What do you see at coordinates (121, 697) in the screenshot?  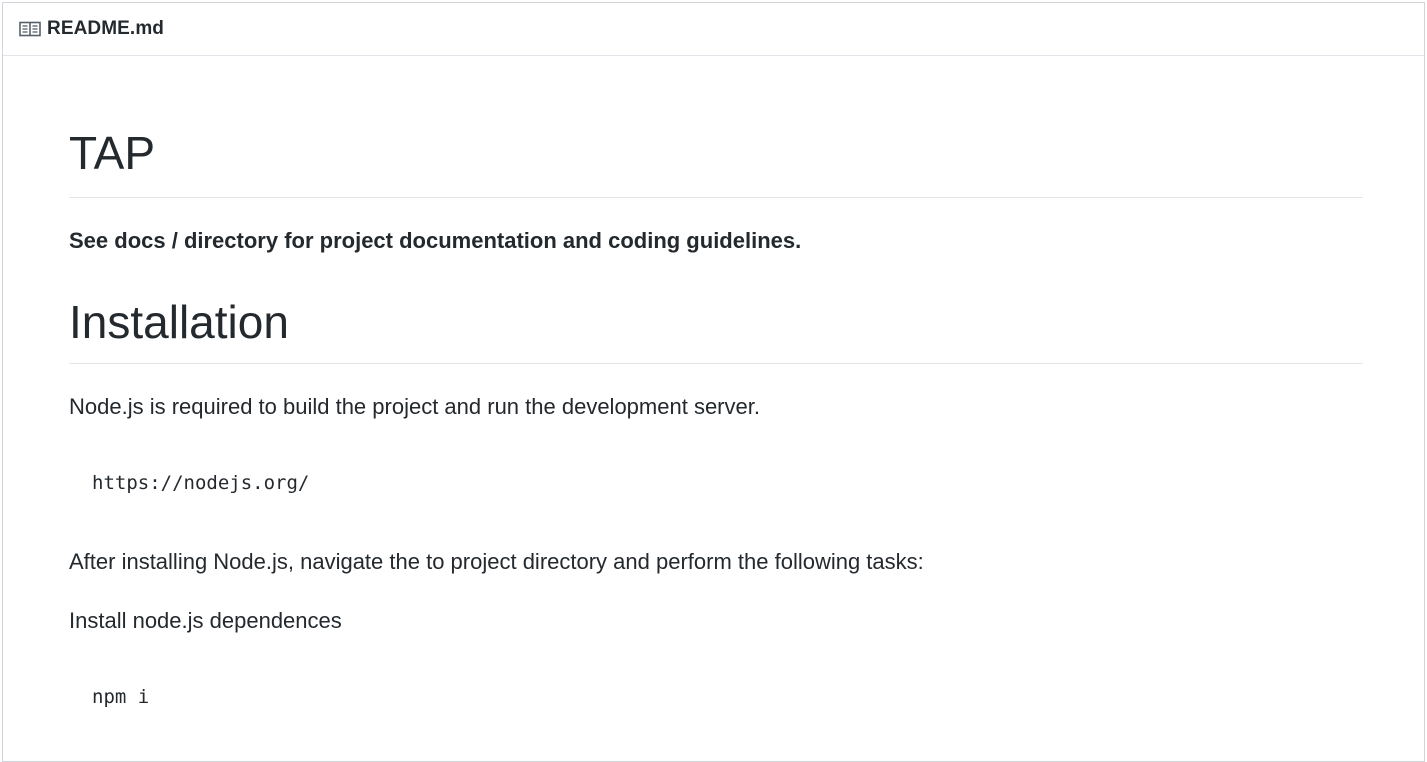 I see `npm-command-code: npm i` at bounding box center [121, 697].